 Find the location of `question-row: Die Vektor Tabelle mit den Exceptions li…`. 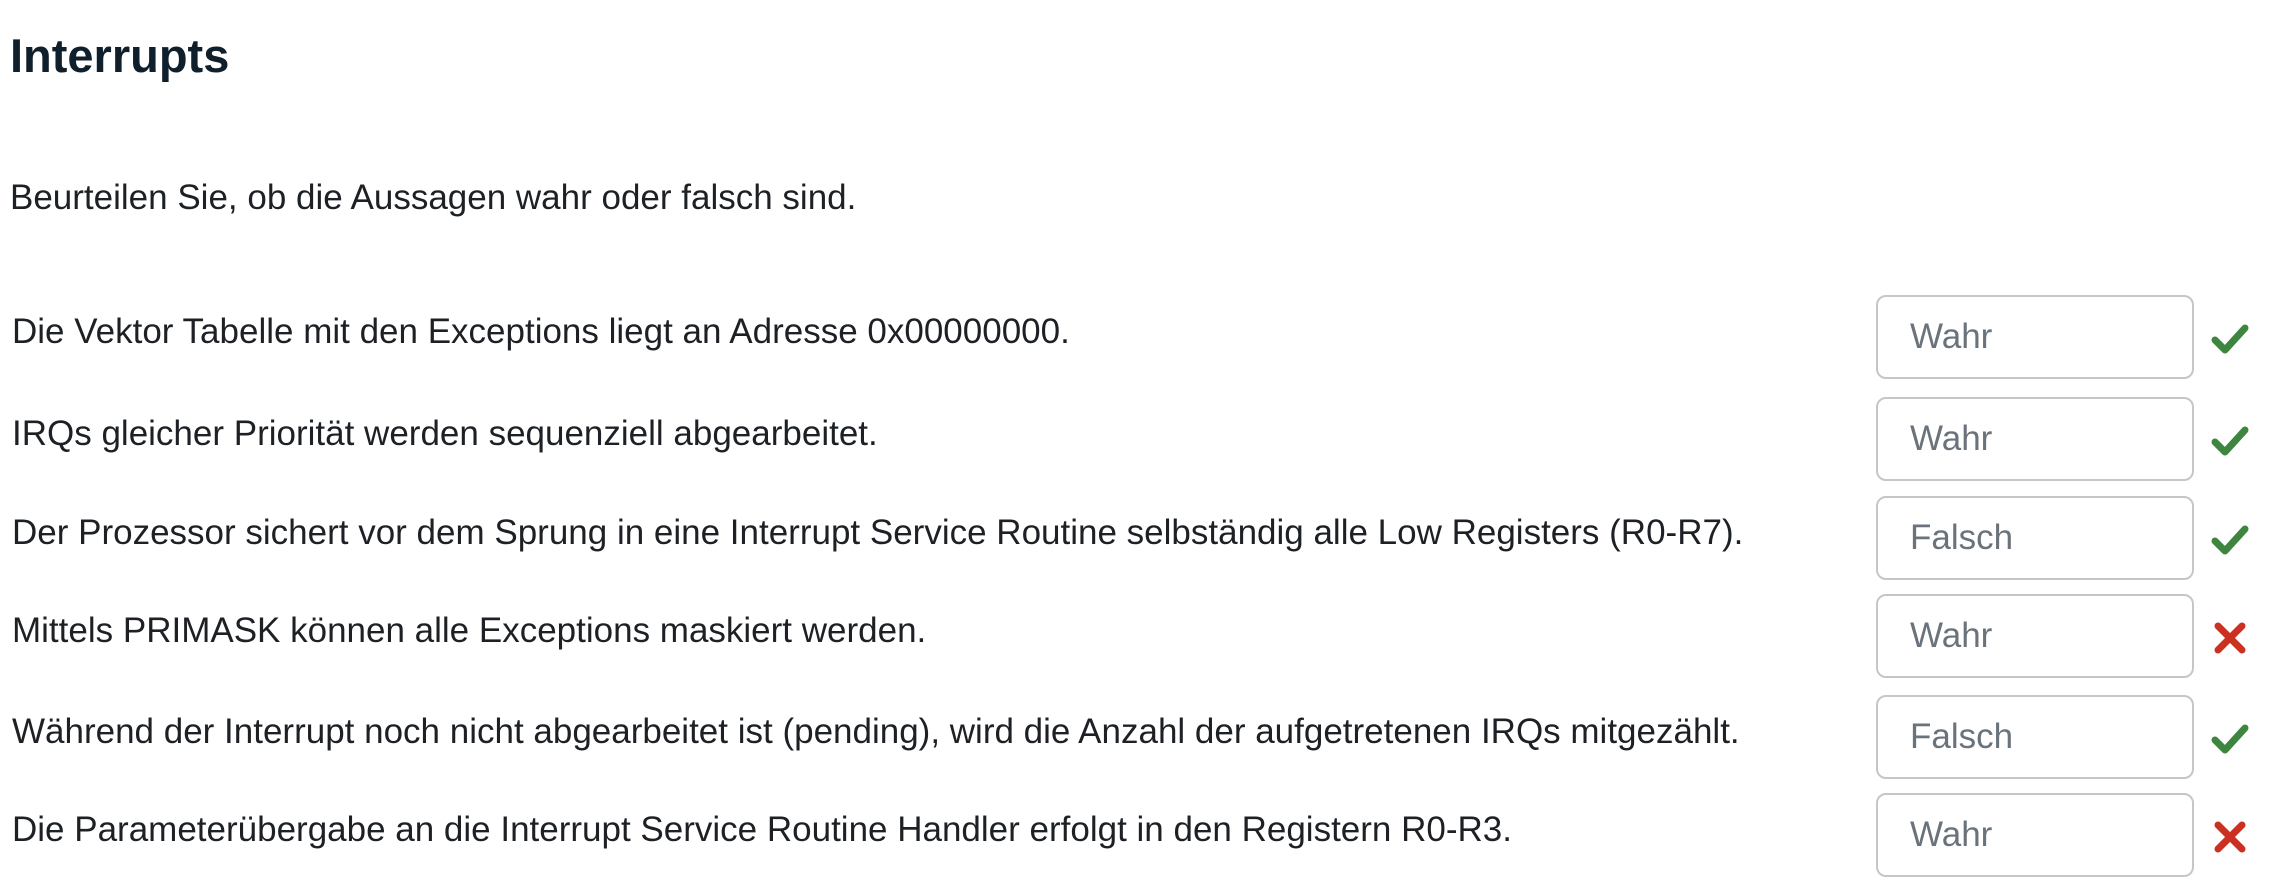

question-row: Die Vektor Tabelle mit den Exceptions li… is located at coordinates (1148, 339).